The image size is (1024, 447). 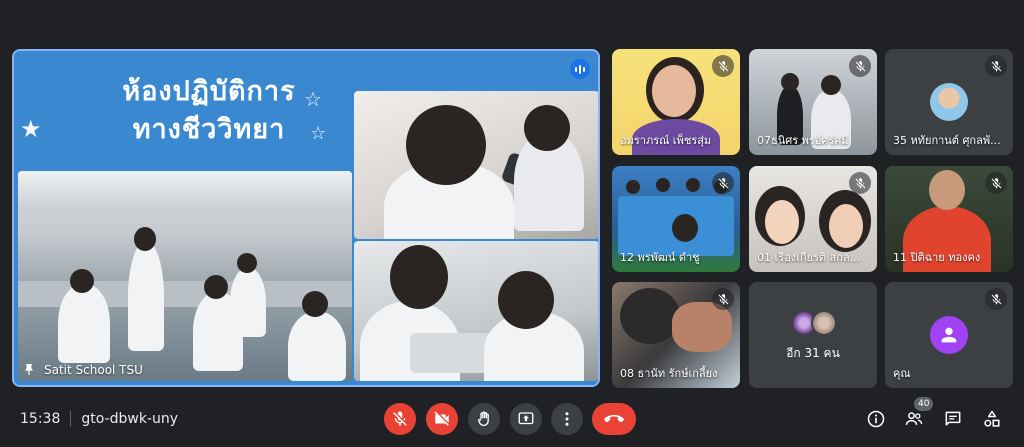 I want to click on activities-button, so click(x=992, y=419).